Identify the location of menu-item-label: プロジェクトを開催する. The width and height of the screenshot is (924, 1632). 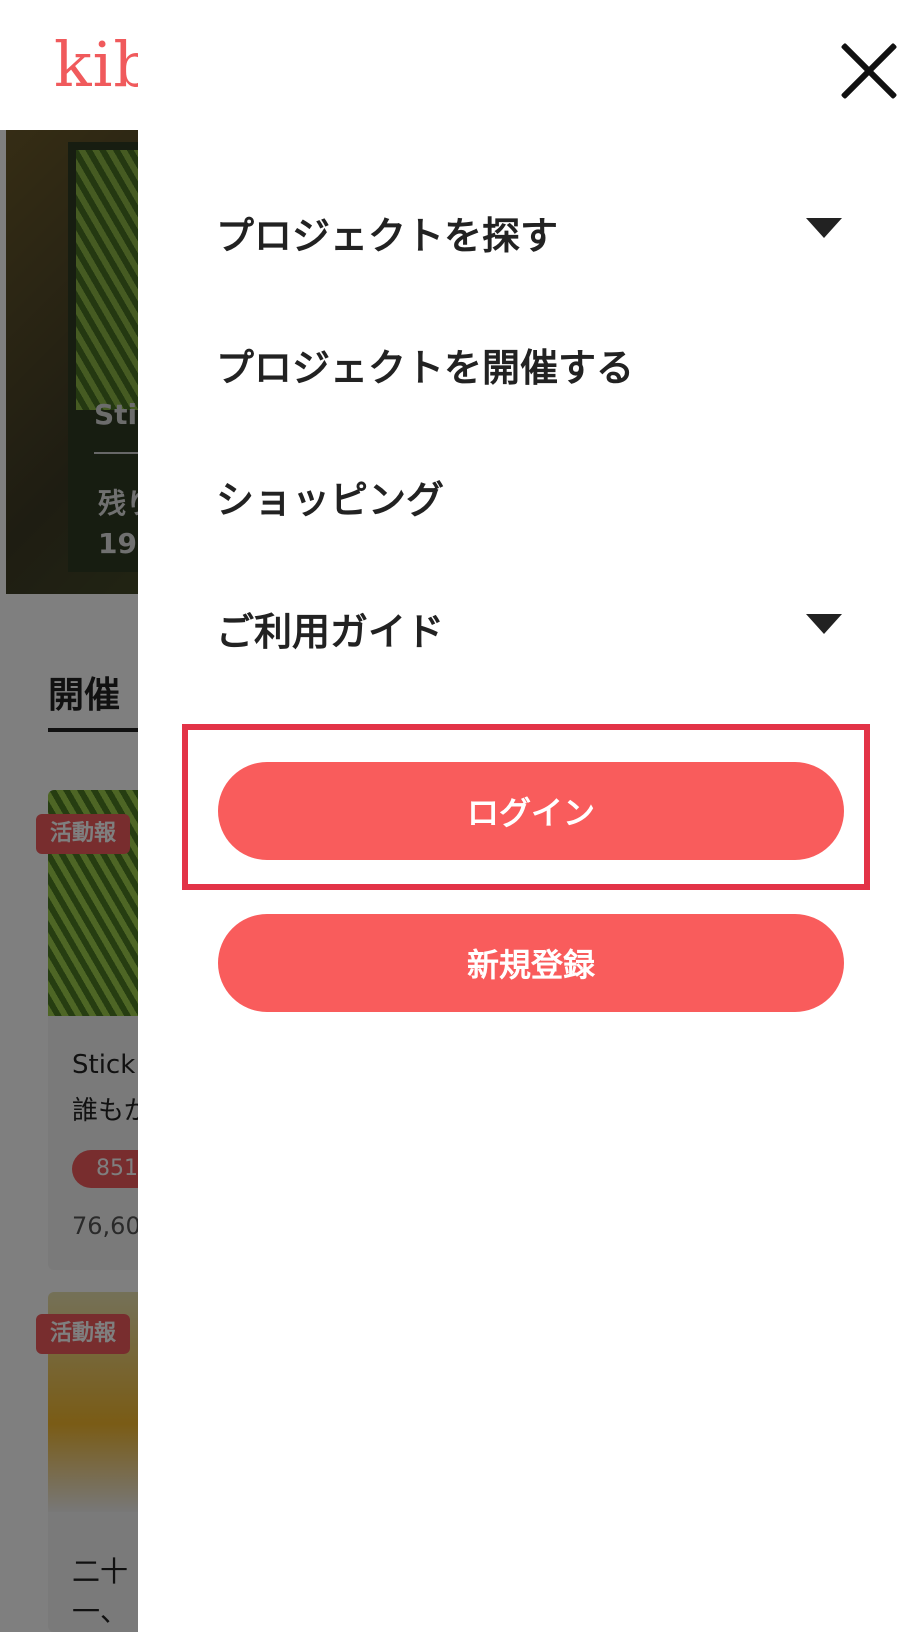
(425, 367).